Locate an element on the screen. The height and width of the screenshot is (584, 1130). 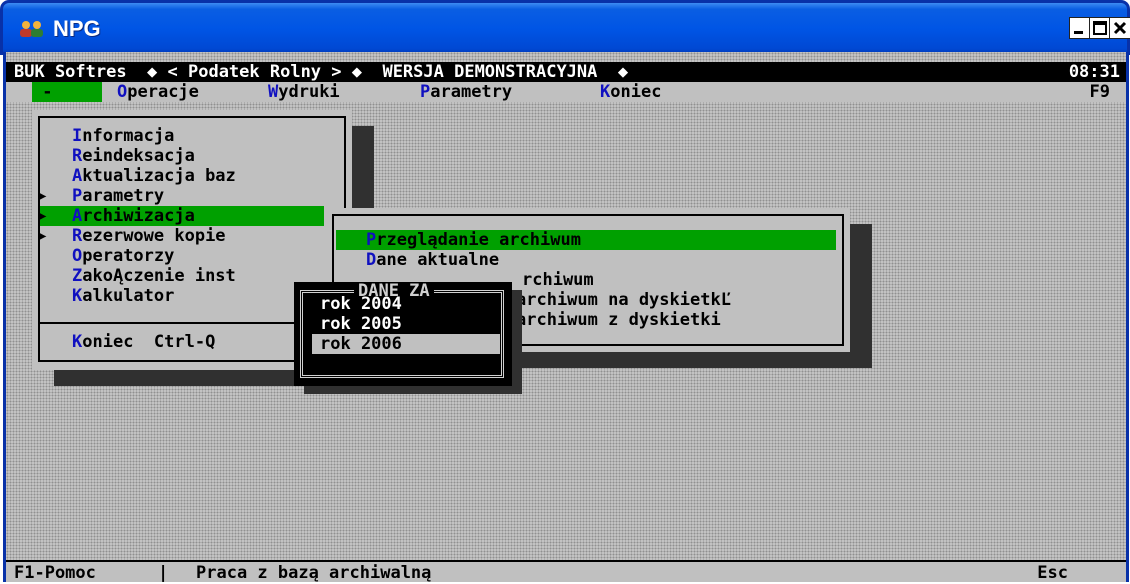
maximize-icon is located at coordinates (1100, 28).